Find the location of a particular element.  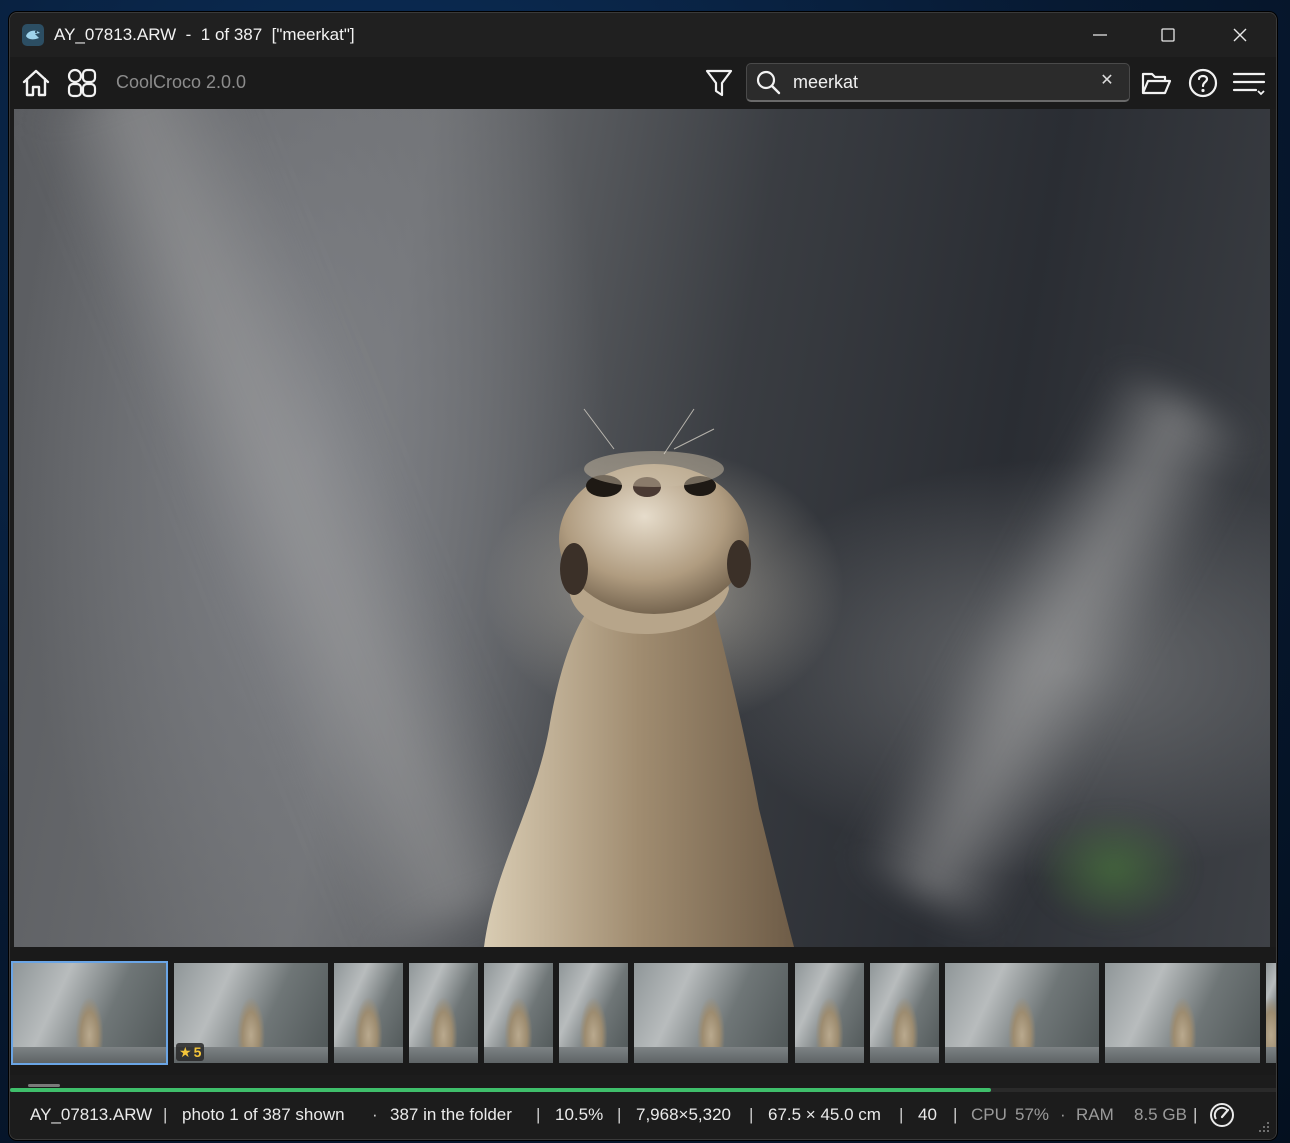

filter-button is located at coordinates (719, 83).